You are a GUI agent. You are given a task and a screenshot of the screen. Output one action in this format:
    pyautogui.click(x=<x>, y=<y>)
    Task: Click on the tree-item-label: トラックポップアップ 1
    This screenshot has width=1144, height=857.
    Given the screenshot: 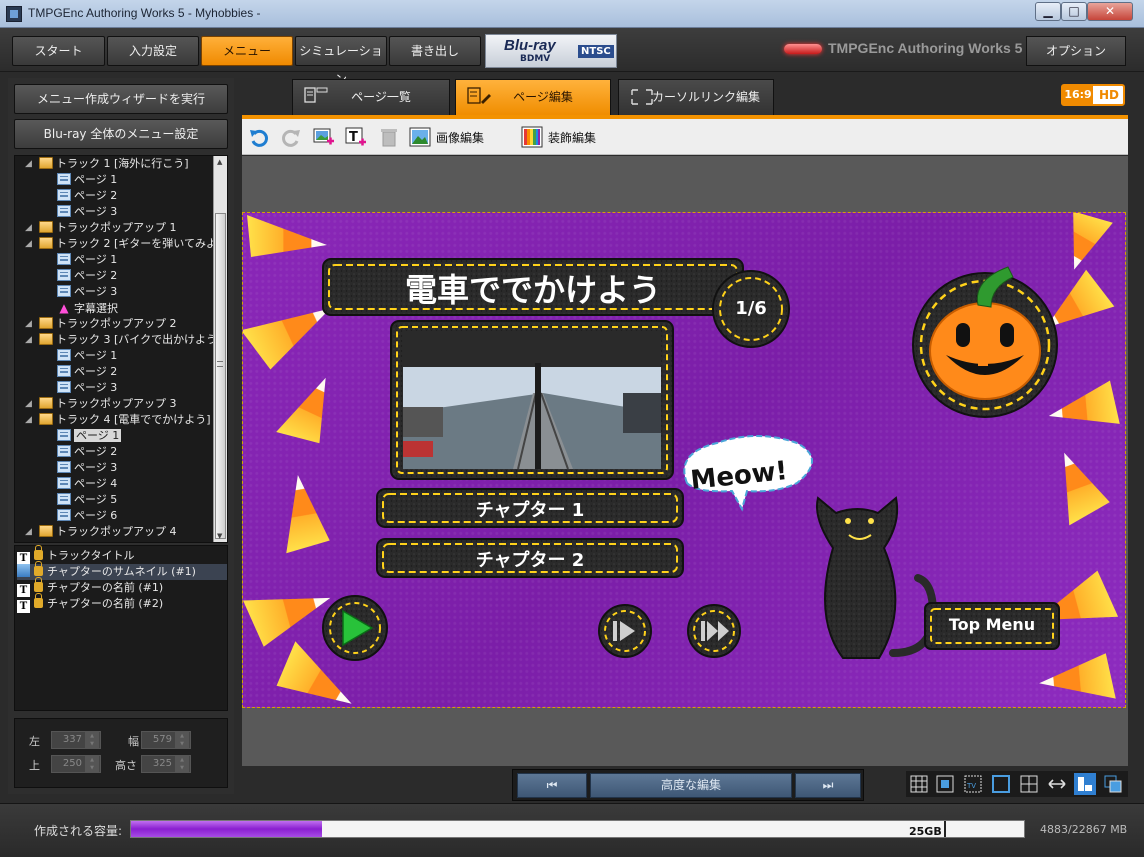 What is the action you would take?
    pyautogui.click(x=116, y=227)
    